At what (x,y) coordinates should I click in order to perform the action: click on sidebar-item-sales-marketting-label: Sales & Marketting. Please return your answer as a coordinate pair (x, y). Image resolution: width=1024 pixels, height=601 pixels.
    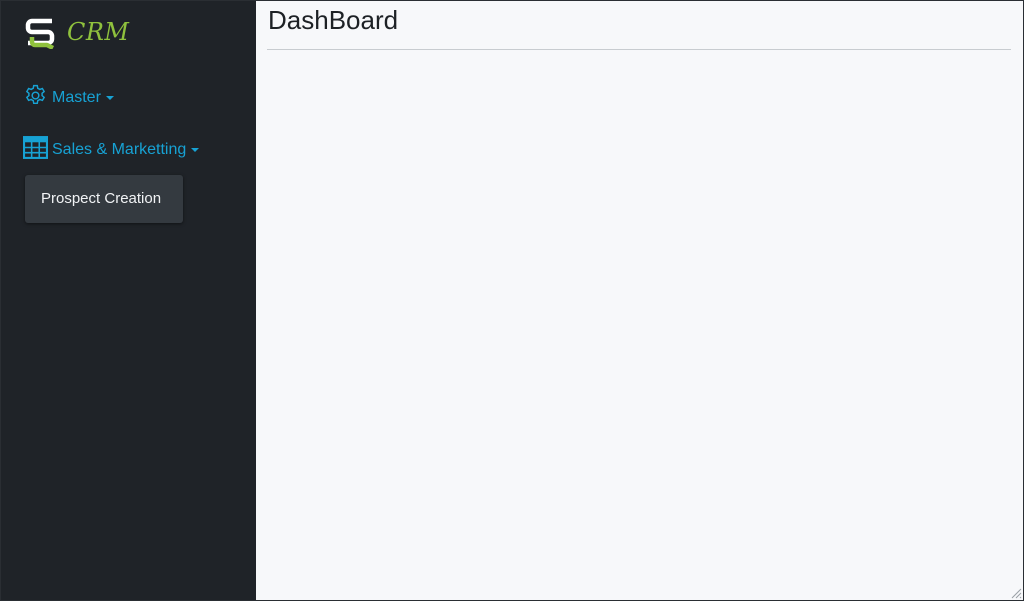
    Looking at the image, I should click on (119, 149).